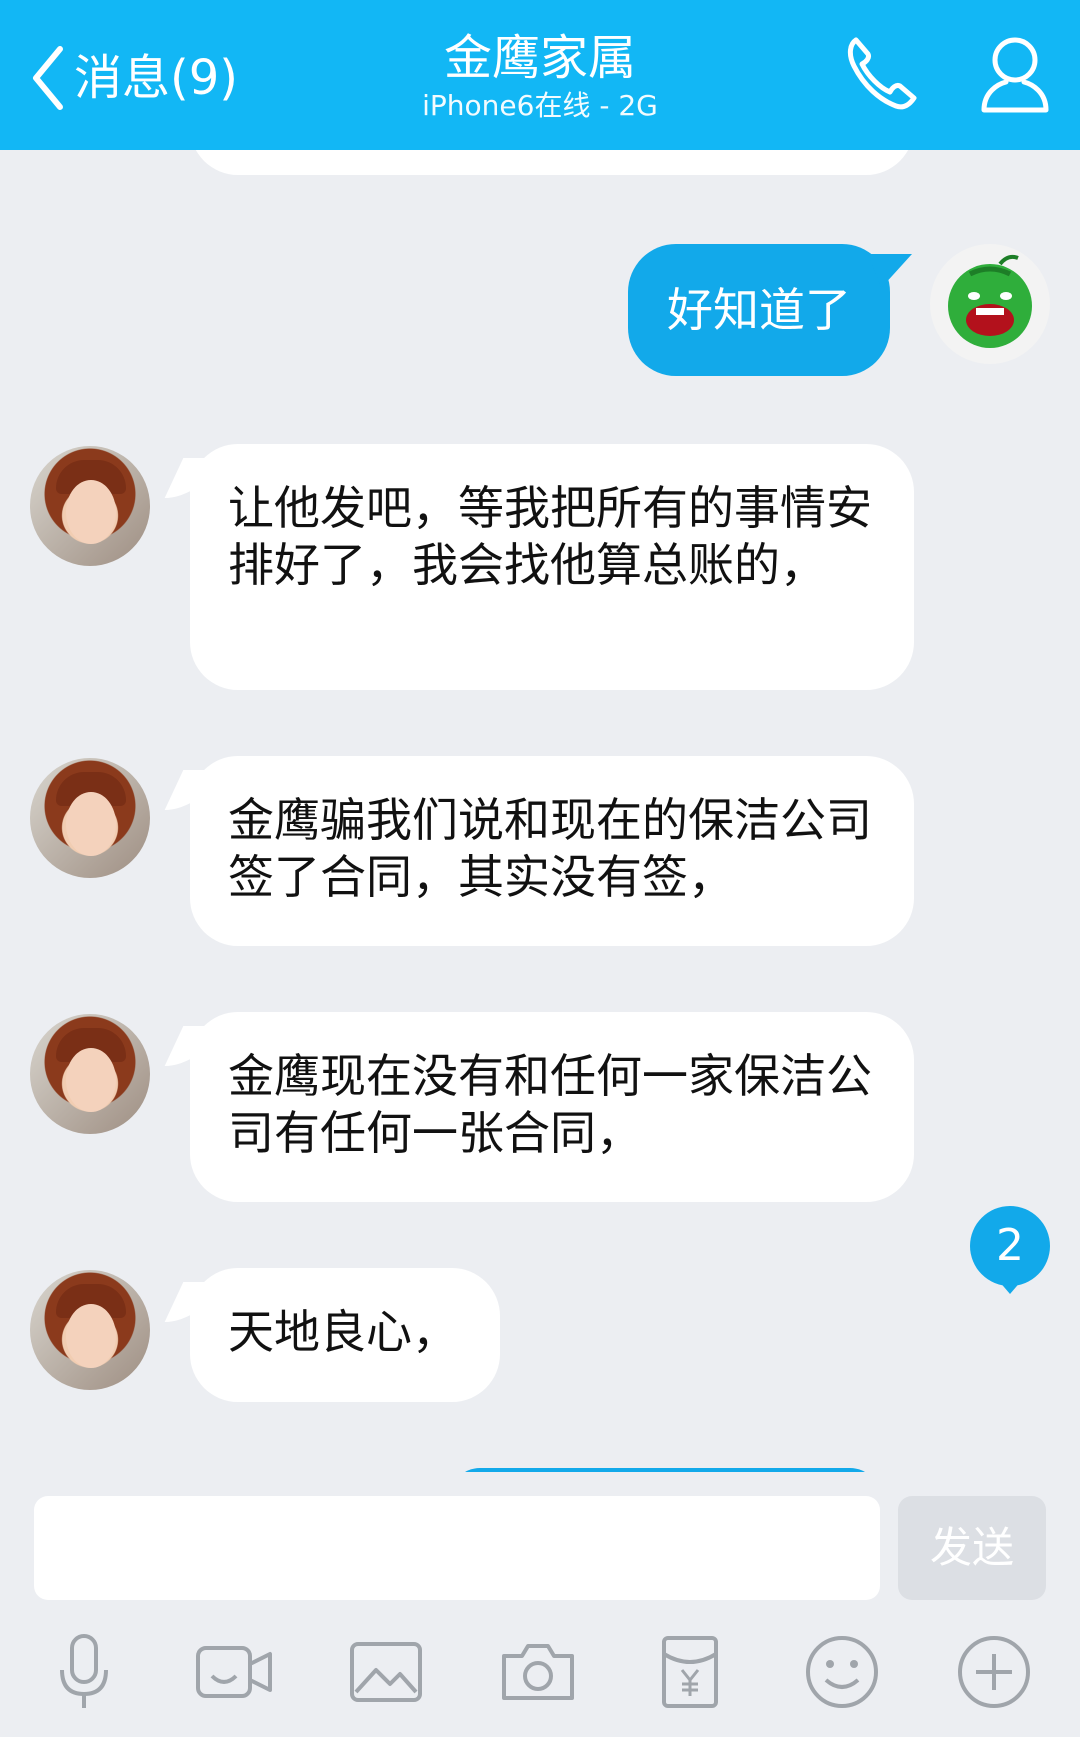 This screenshot has height=1737, width=1080. What do you see at coordinates (552, 851) in the screenshot?
I see `incoming-message-bubble: 金鹰骗我们说和现在的保洁公司签了合同，其实没有签，` at bounding box center [552, 851].